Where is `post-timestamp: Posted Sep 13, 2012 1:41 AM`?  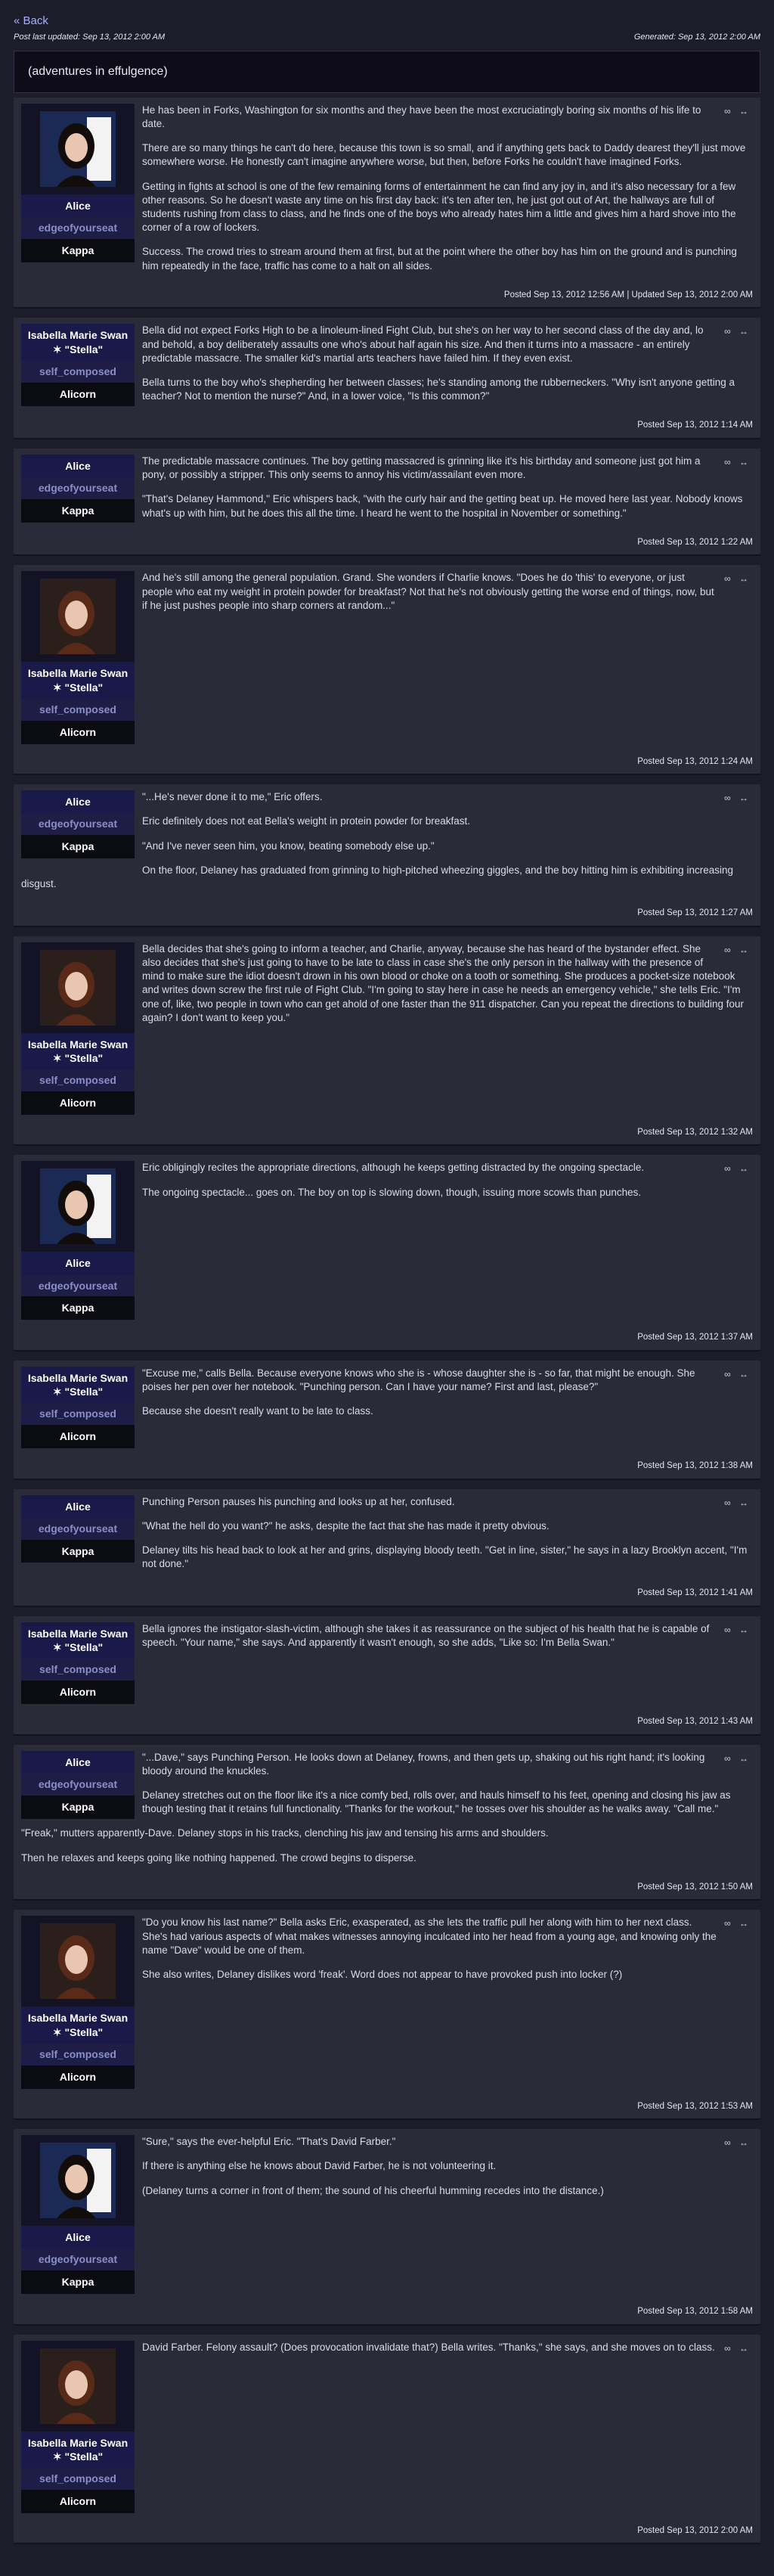
post-timestamp: Posted Sep 13, 2012 1:41 AM is located at coordinates (695, 1593).